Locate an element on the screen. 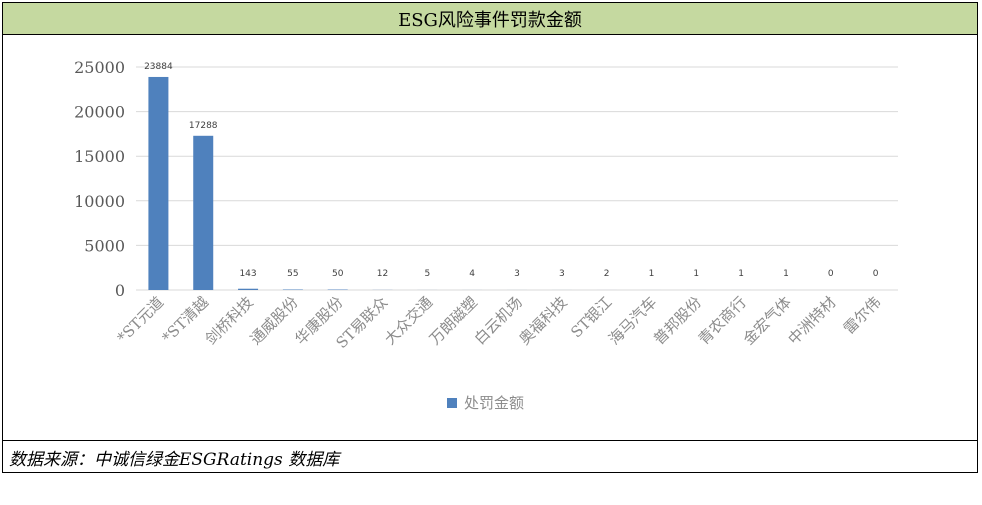 The width and height of the screenshot is (982, 505). x-tick-label: 普邦股份 is located at coordinates (677, 320).